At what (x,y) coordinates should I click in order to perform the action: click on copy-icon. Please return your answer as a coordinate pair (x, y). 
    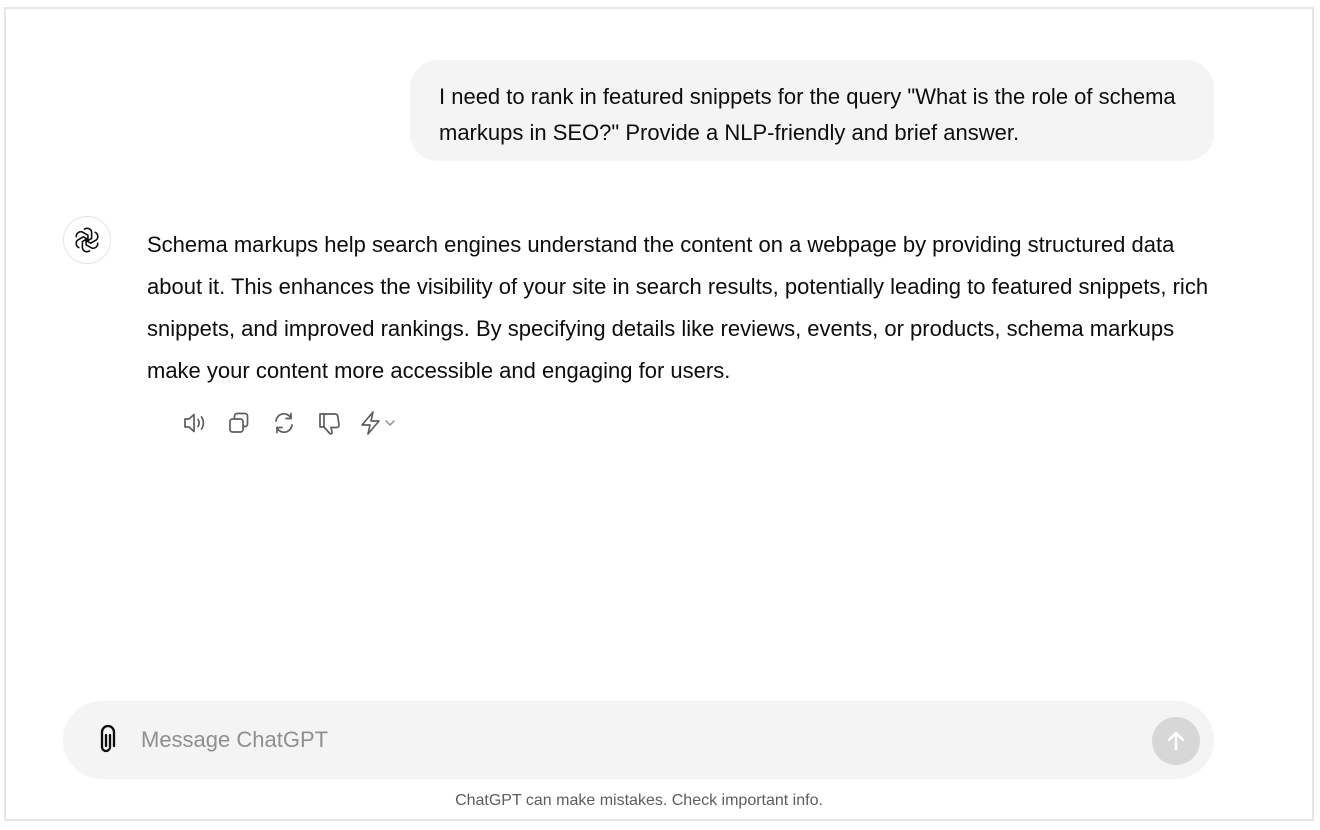
    Looking at the image, I should click on (239, 422).